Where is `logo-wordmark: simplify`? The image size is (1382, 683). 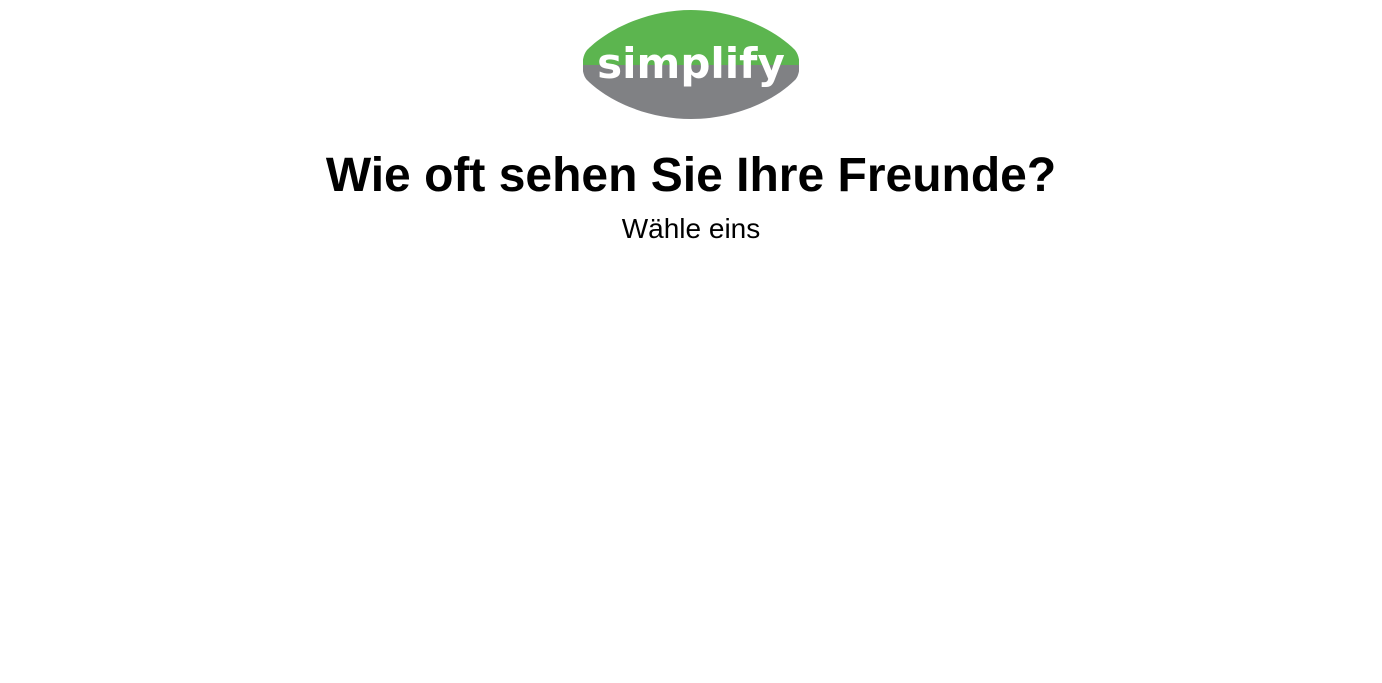
logo-wordmark: simplify is located at coordinates (691, 63).